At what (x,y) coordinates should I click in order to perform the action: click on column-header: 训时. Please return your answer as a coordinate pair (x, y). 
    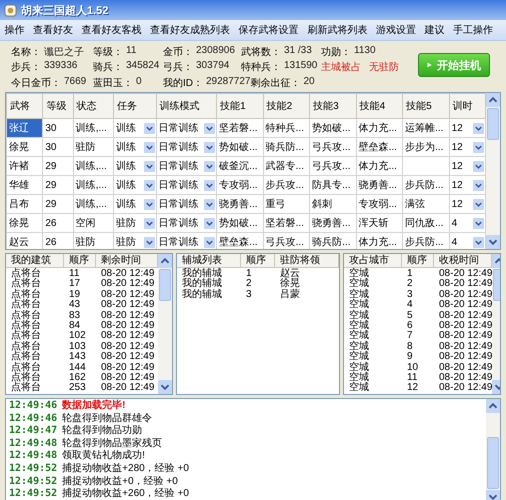
    Looking at the image, I should click on (467, 106).